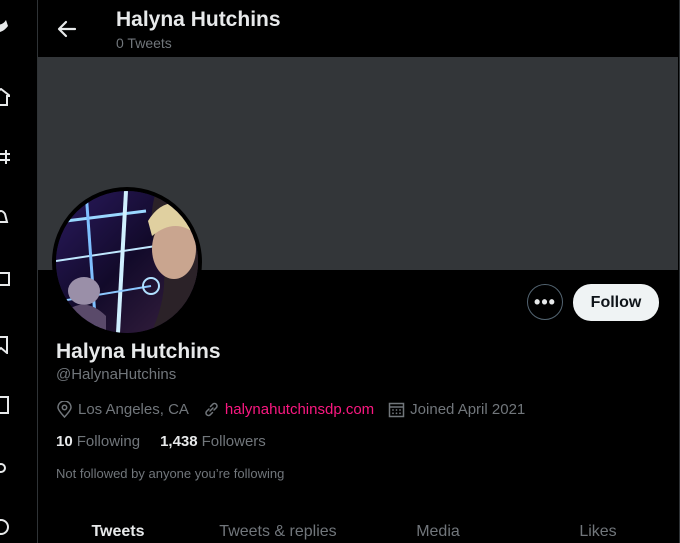 The image size is (680, 543). I want to click on website-link: halynahutchinsdp.com, so click(299, 409).